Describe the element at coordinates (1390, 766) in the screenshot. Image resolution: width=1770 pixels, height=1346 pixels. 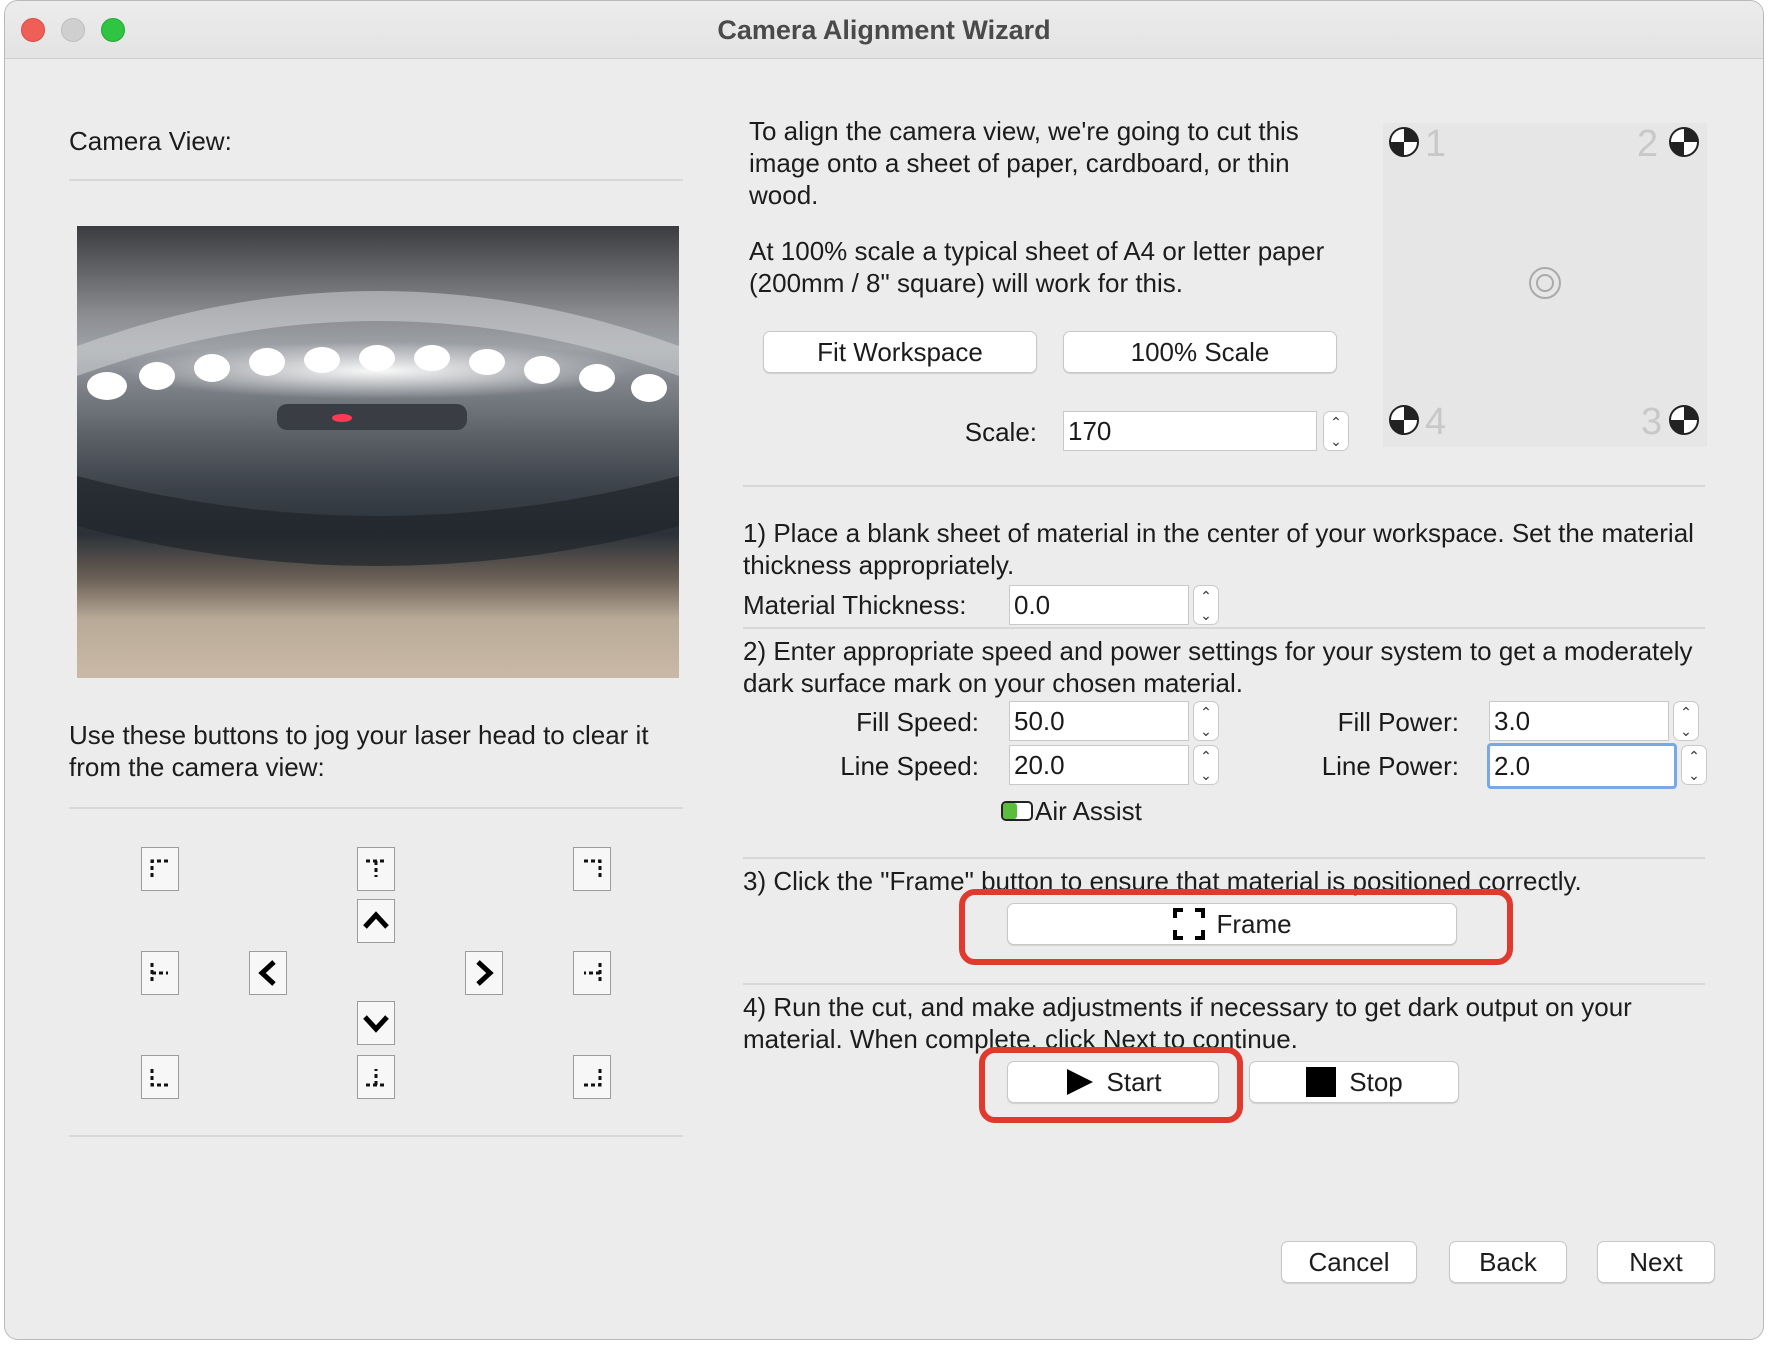
I see `line-power-label: Line Power:` at that location.